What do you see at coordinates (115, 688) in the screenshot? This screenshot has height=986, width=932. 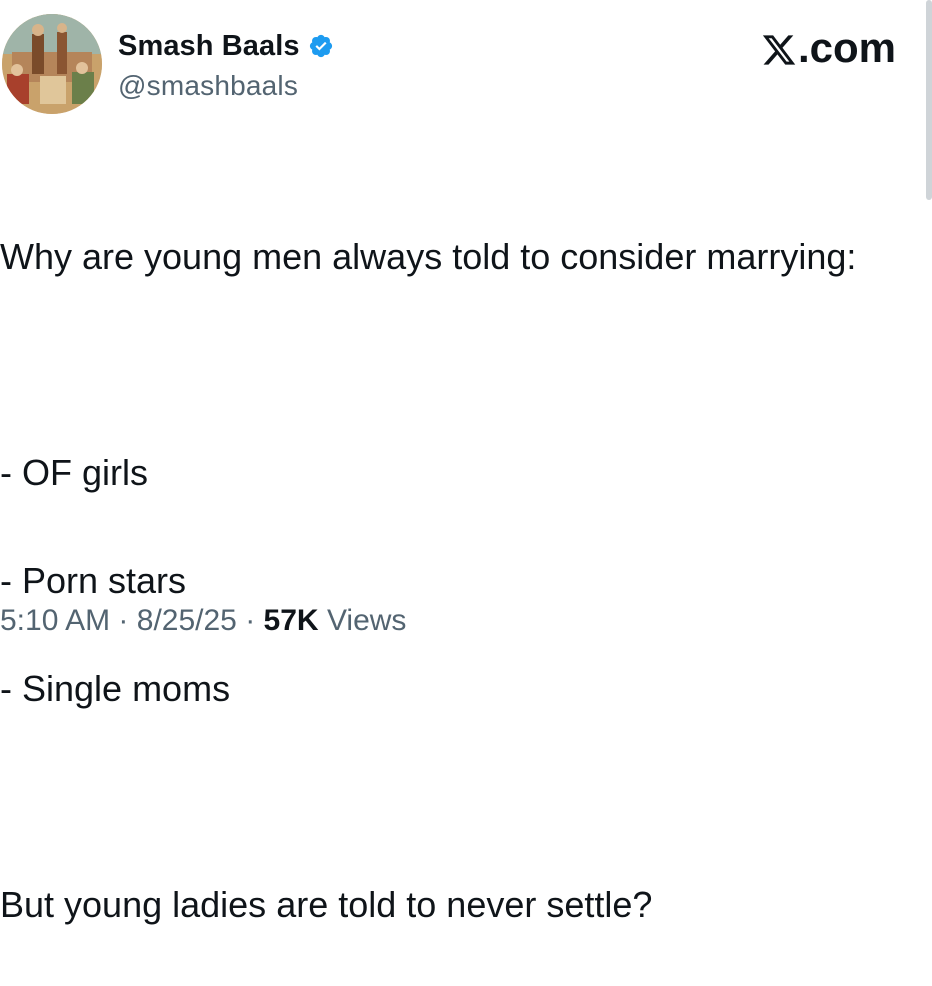 I see `tweet-line: - Single moms` at bounding box center [115, 688].